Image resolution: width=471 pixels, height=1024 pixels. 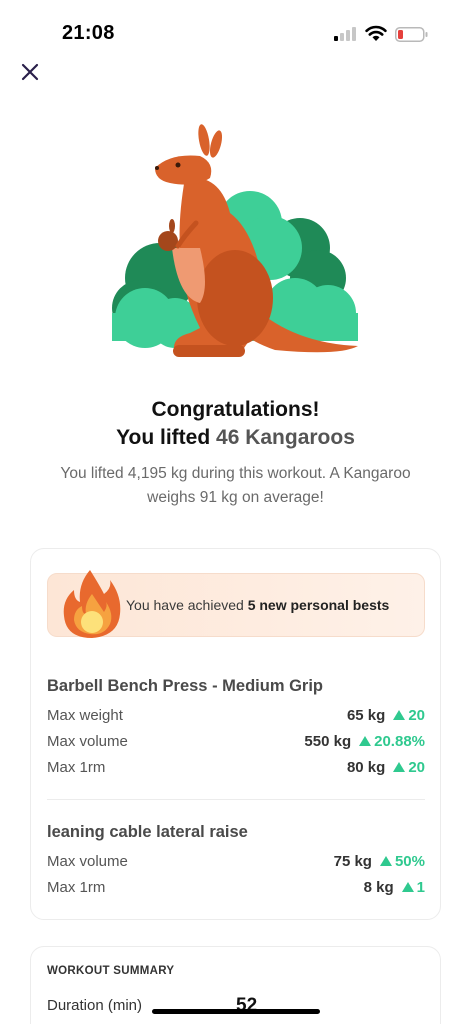 What do you see at coordinates (411, 34) in the screenshot?
I see `battery-low-icon` at bounding box center [411, 34].